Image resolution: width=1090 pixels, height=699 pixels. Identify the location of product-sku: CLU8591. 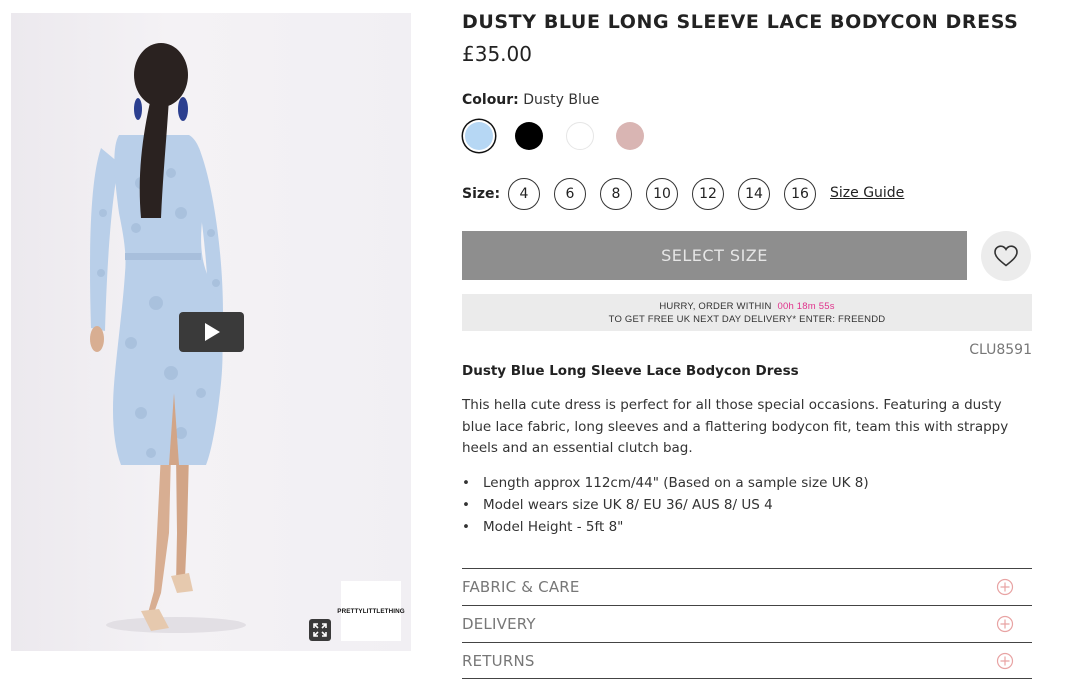
(1000, 350).